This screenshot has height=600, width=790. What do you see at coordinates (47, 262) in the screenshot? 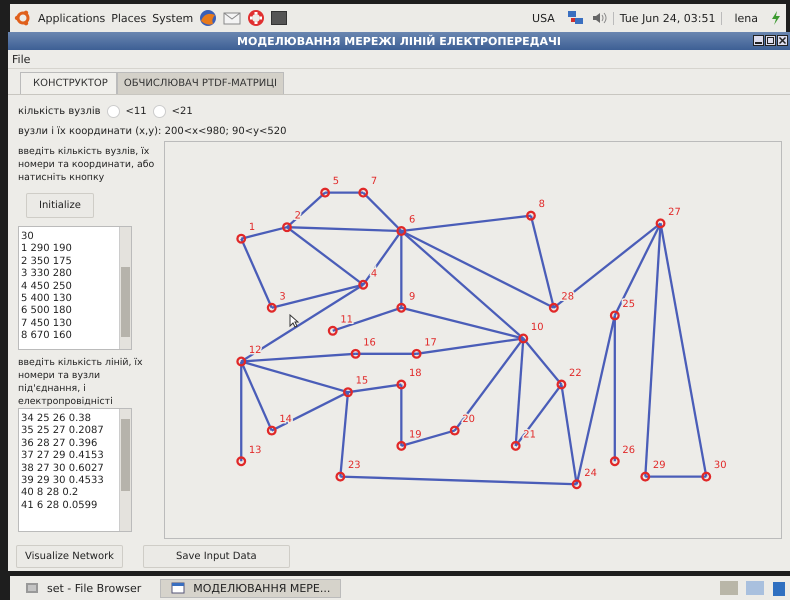
I see `text-line: 2 350 175` at bounding box center [47, 262].